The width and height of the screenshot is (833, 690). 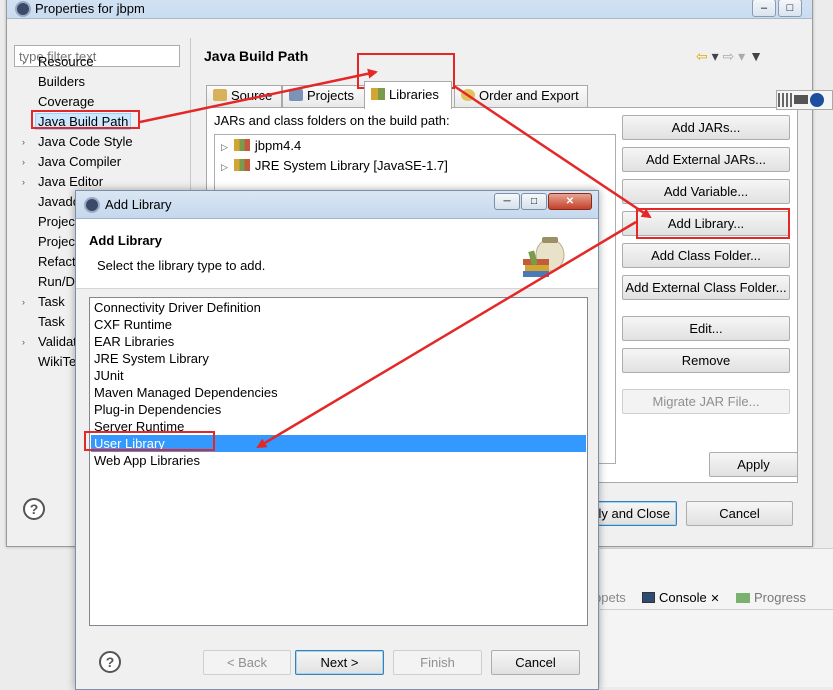 I want to click on tab-libraries: Libraries, so click(x=408, y=95).